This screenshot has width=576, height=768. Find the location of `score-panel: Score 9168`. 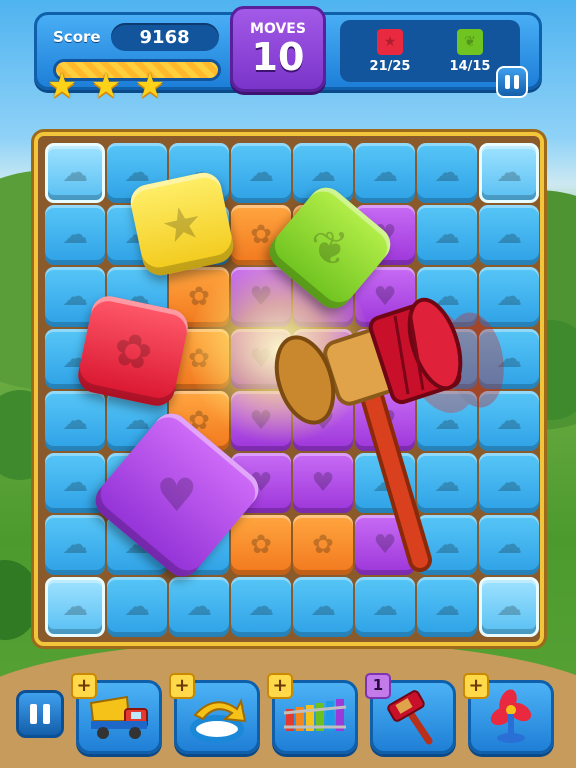

score-panel: Score 9168 is located at coordinates (136, 37).